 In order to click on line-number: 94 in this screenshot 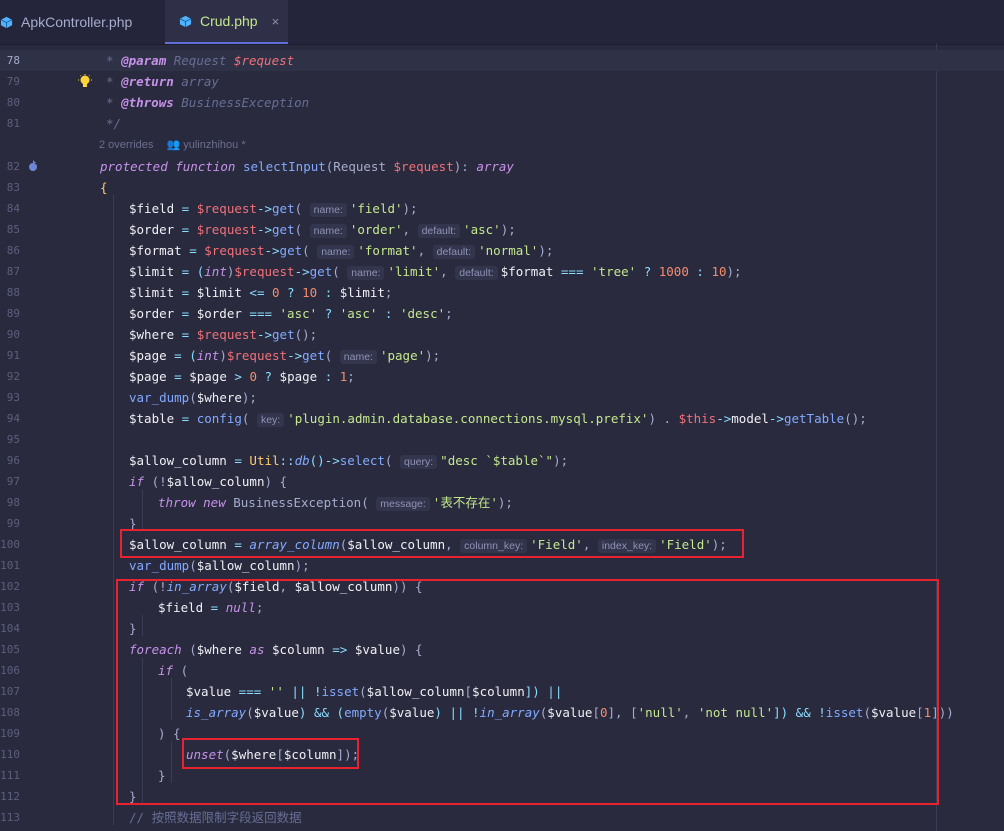, I will do `click(13, 418)`.